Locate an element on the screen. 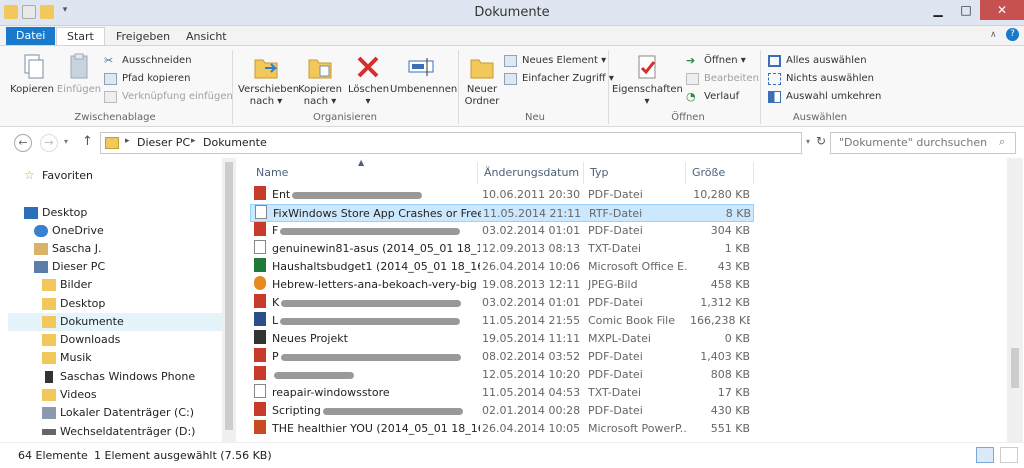 The width and height of the screenshot is (1024, 468). tab-start: Start is located at coordinates (80, 37).